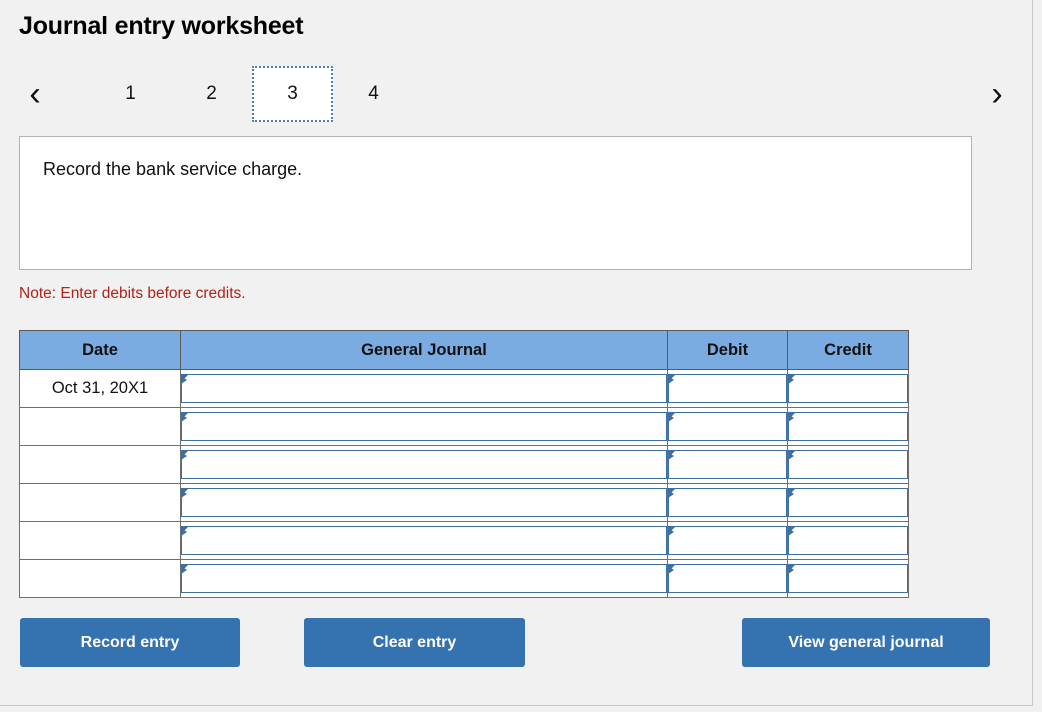 The image size is (1042, 712). What do you see at coordinates (727, 350) in the screenshot?
I see `column-header-debit: Debit` at bounding box center [727, 350].